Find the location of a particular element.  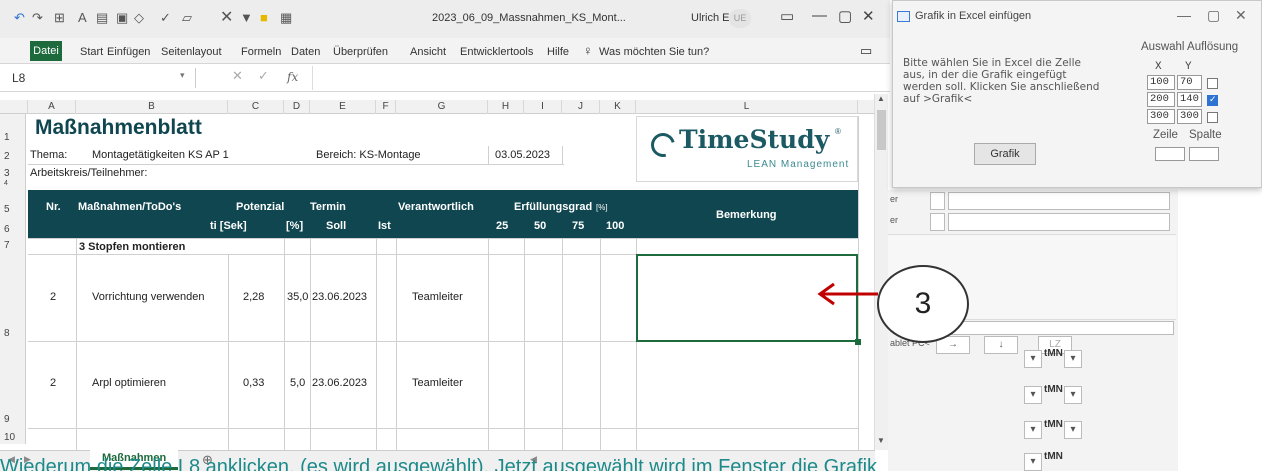

column-header: B is located at coordinates (152, 107).